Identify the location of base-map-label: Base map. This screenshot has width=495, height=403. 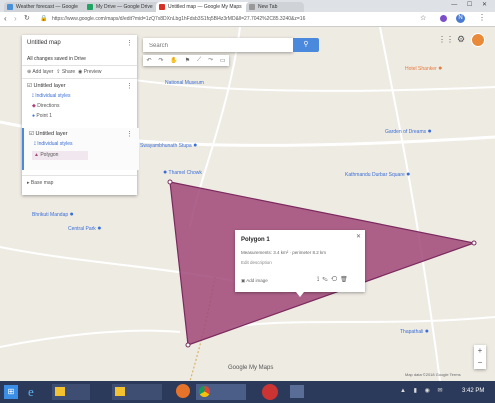
(42, 183).